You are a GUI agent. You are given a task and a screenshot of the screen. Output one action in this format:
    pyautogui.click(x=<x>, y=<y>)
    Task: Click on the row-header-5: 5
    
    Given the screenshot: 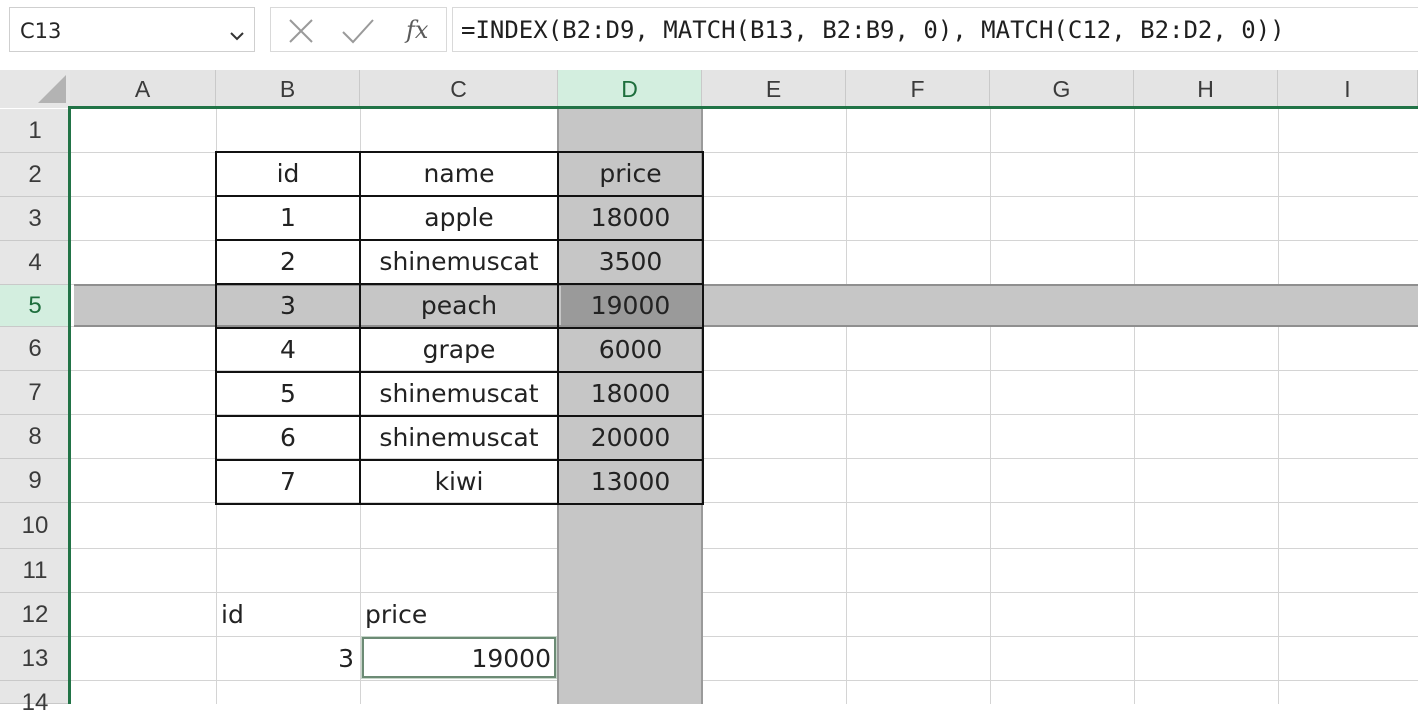 What is the action you would take?
    pyautogui.click(x=35, y=306)
    